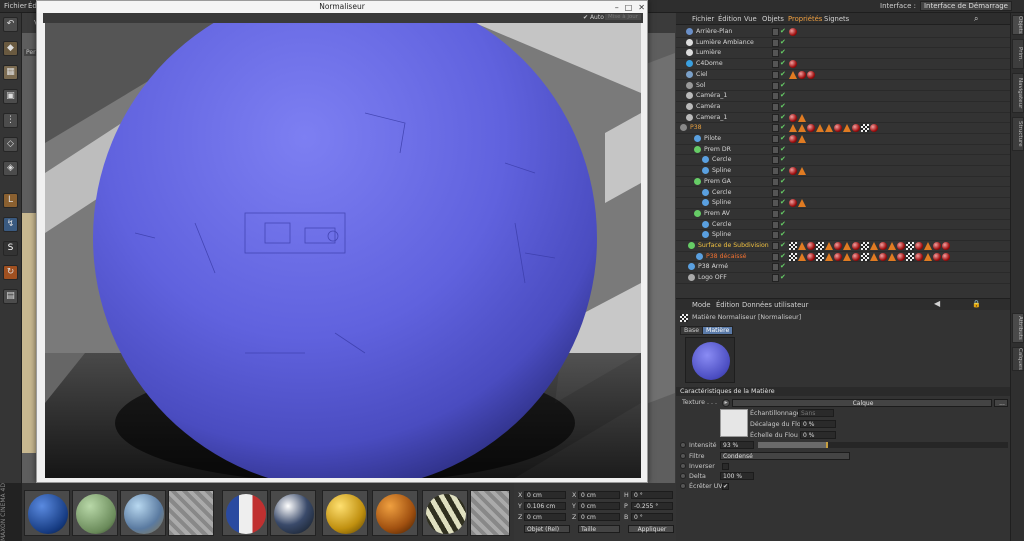 The height and width of the screenshot is (541, 1024). Describe the element at coordinates (599, 495) in the screenshot. I see `size-x-field: 0 cm` at that location.